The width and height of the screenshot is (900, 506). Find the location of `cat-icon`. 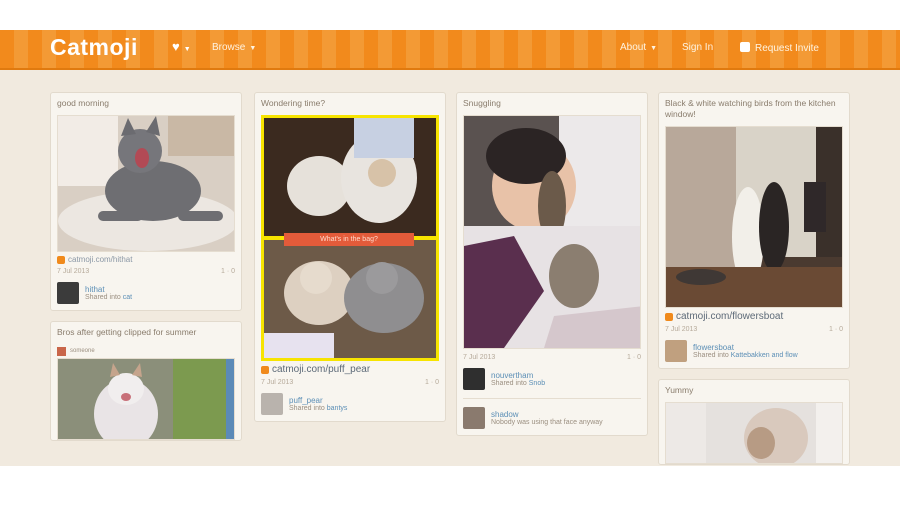

cat-icon is located at coordinates (745, 47).